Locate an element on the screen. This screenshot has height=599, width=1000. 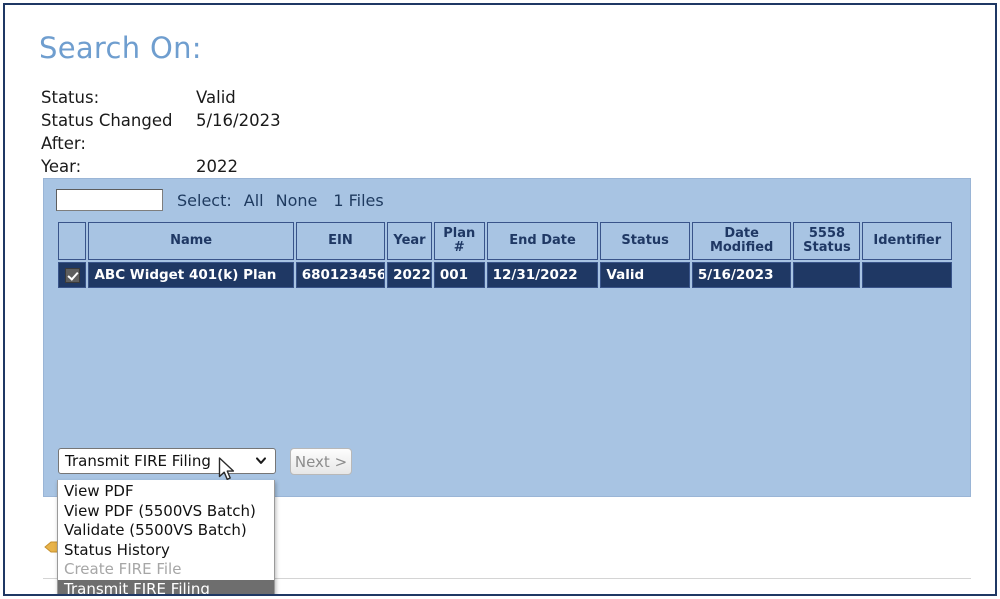
column-header-year: Year is located at coordinates (409, 241).